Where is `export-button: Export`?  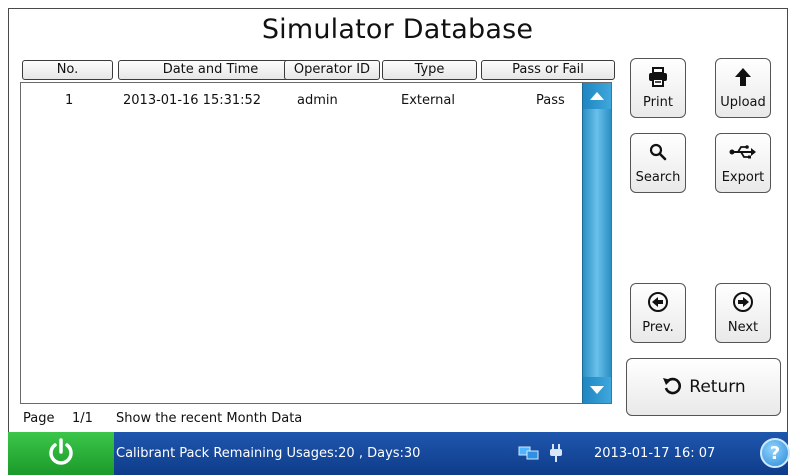 export-button: Export is located at coordinates (743, 163).